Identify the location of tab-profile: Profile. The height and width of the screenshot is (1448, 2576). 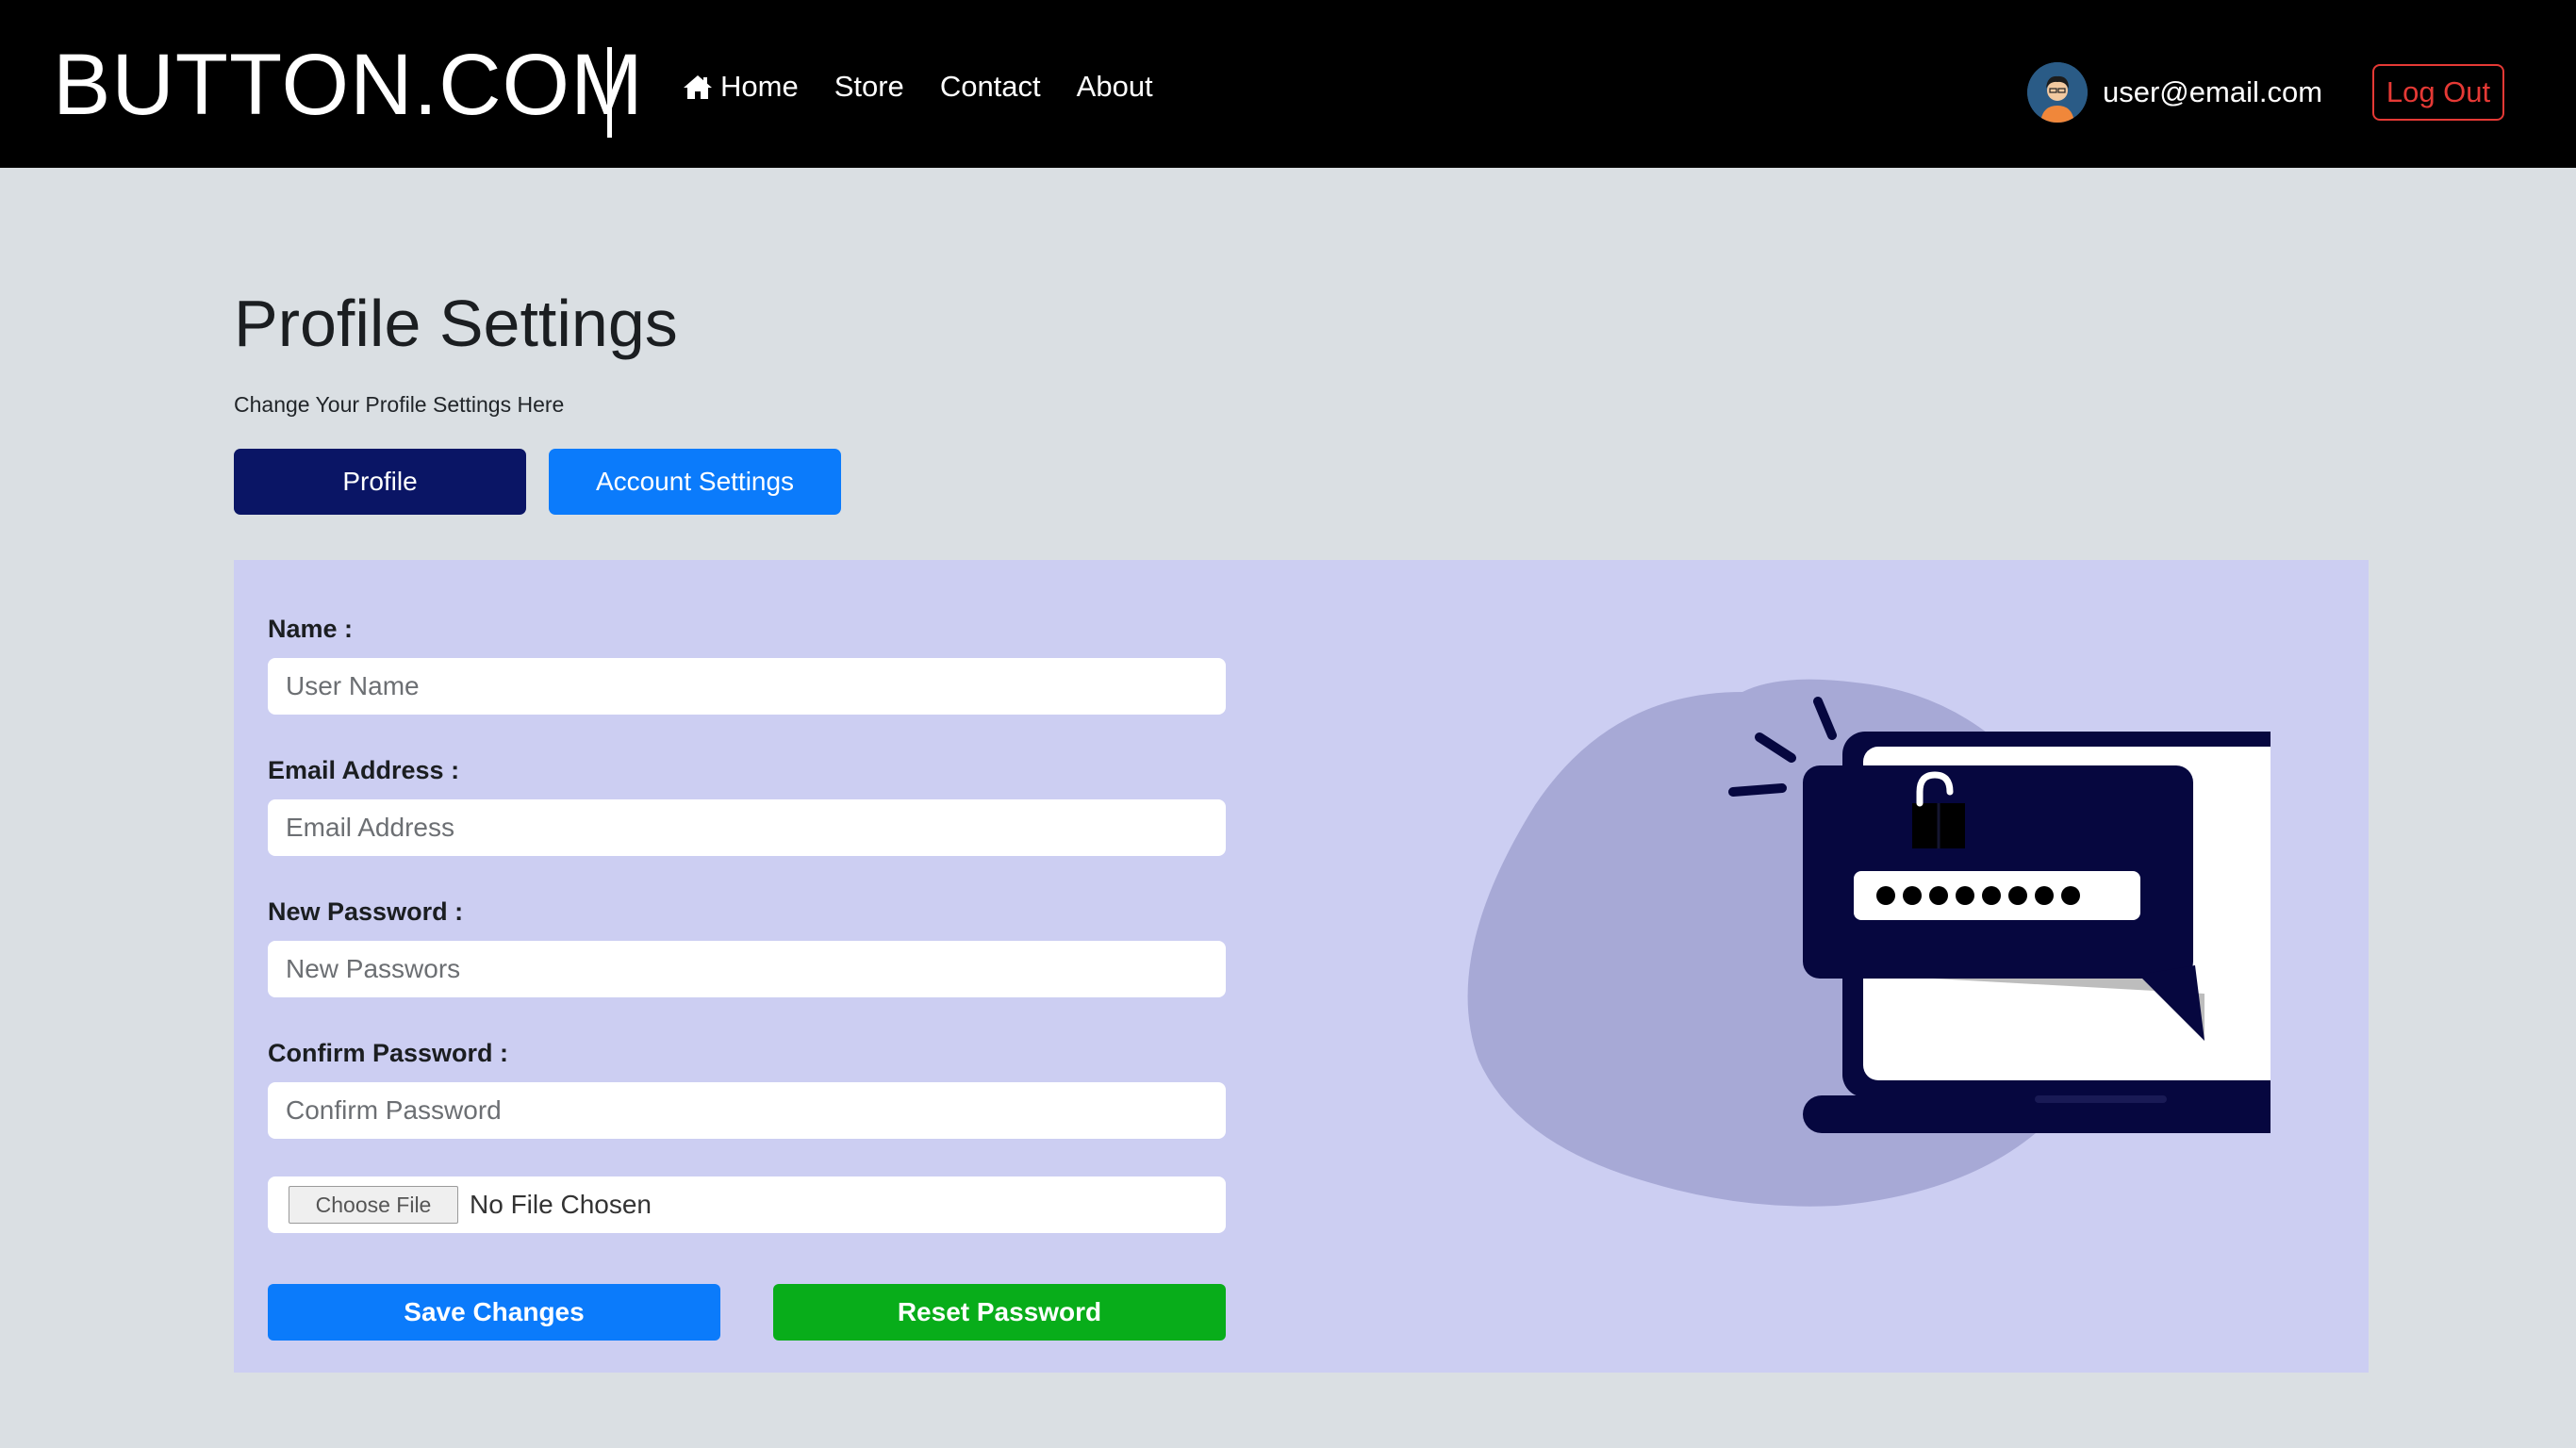
(380, 482).